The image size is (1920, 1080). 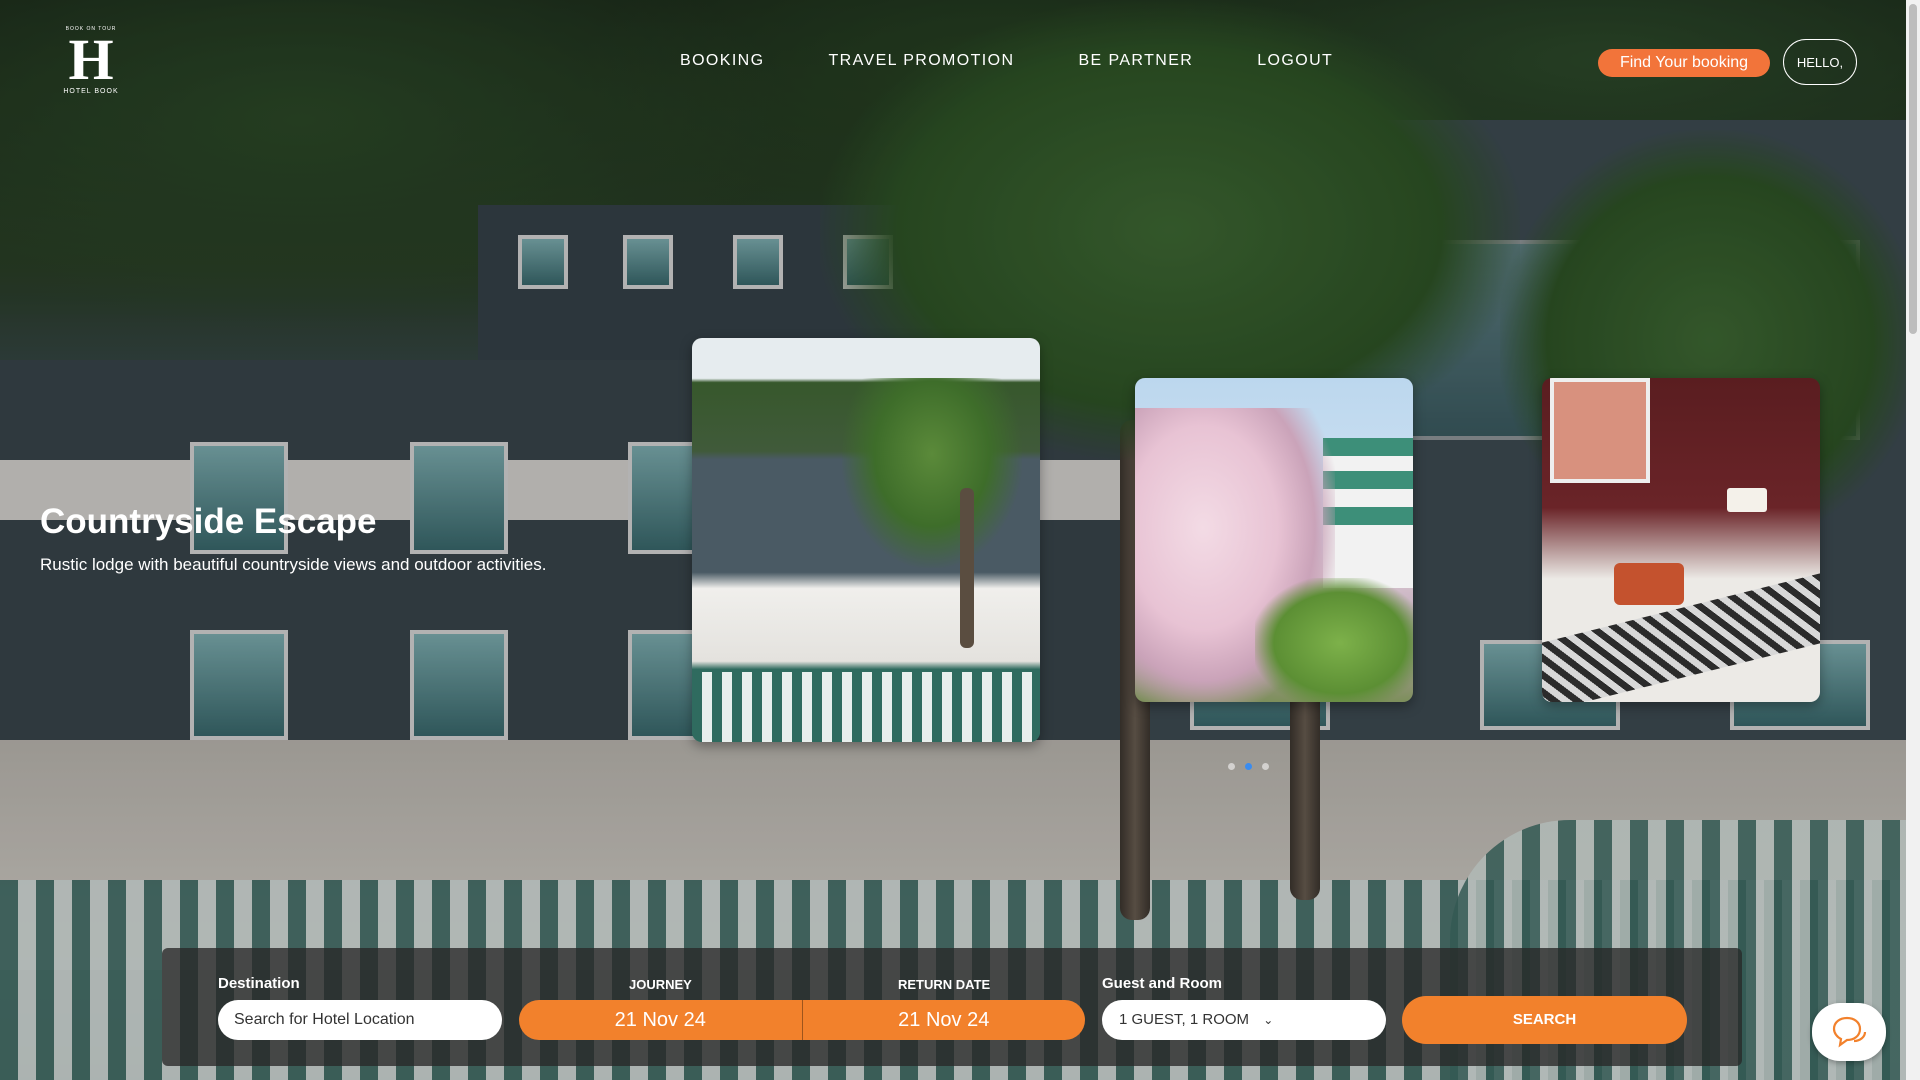 I want to click on return-date-label: RETURN DATE, so click(x=944, y=984).